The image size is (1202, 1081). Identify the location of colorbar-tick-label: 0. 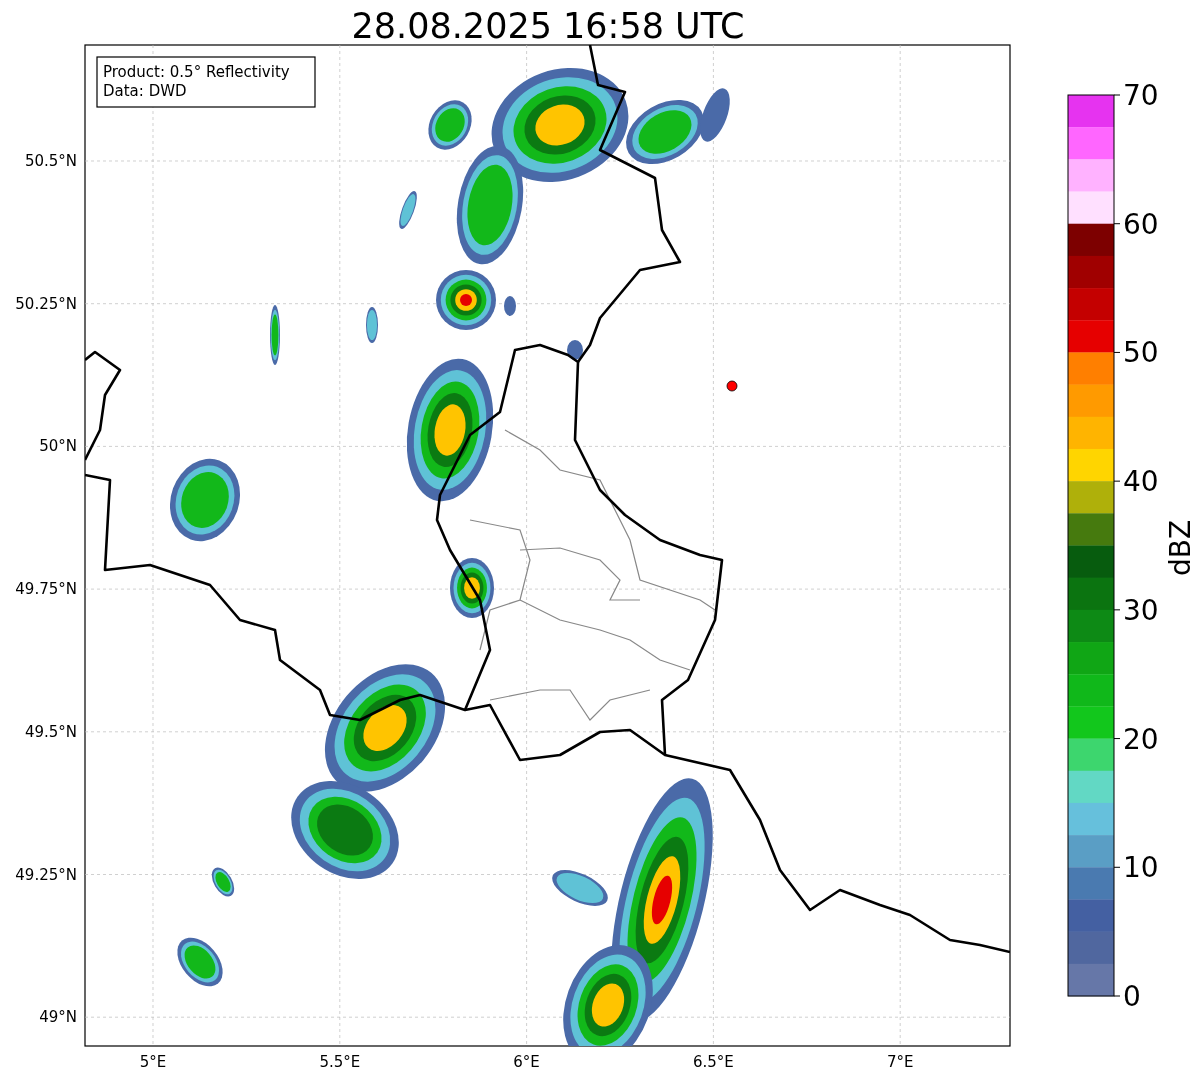
(1132, 996).